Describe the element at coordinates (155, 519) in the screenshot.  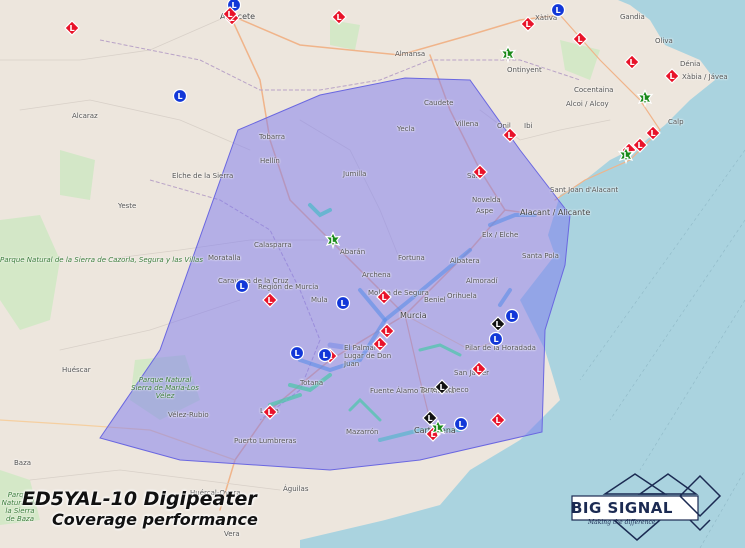
I see `map-subtitle: Coverage performance` at that location.